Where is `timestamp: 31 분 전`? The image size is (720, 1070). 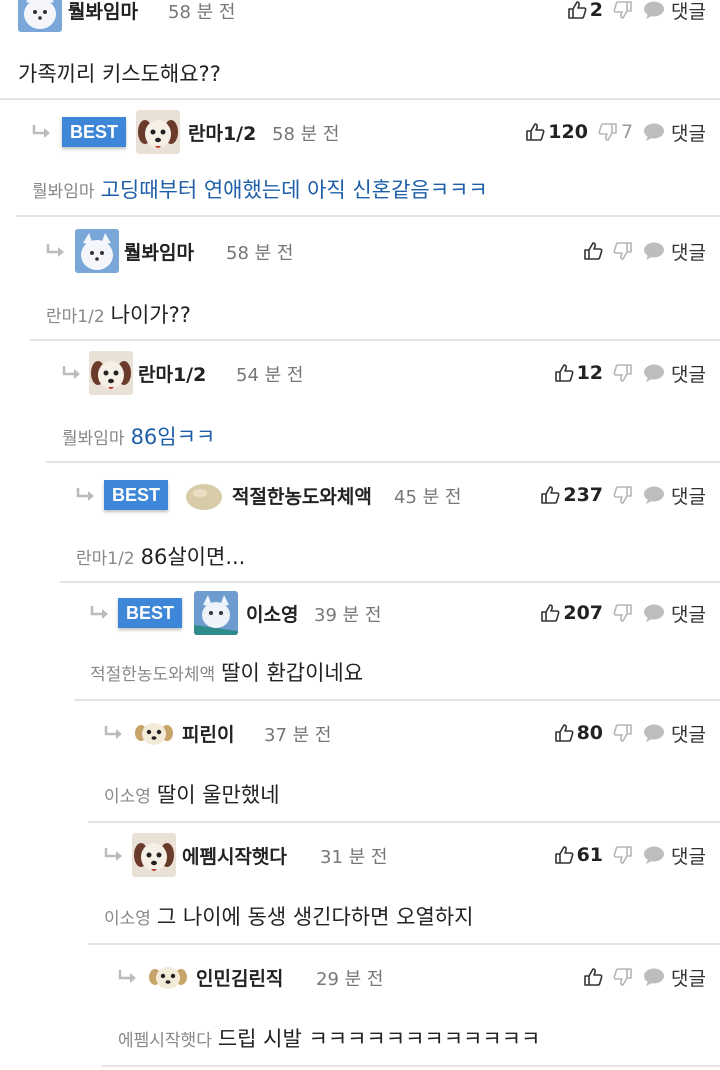 timestamp: 31 분 전 is located at coordinates (354, 857).